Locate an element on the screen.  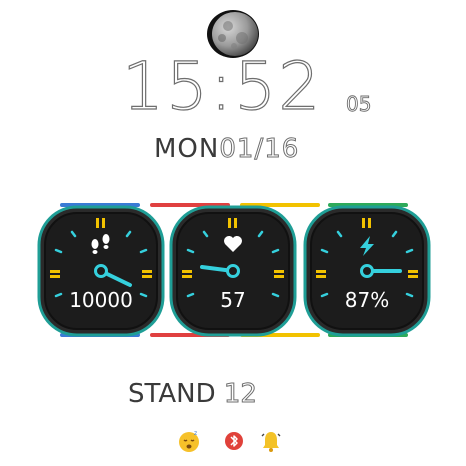
stand-label: STAND is located at coordinates (172, 394).